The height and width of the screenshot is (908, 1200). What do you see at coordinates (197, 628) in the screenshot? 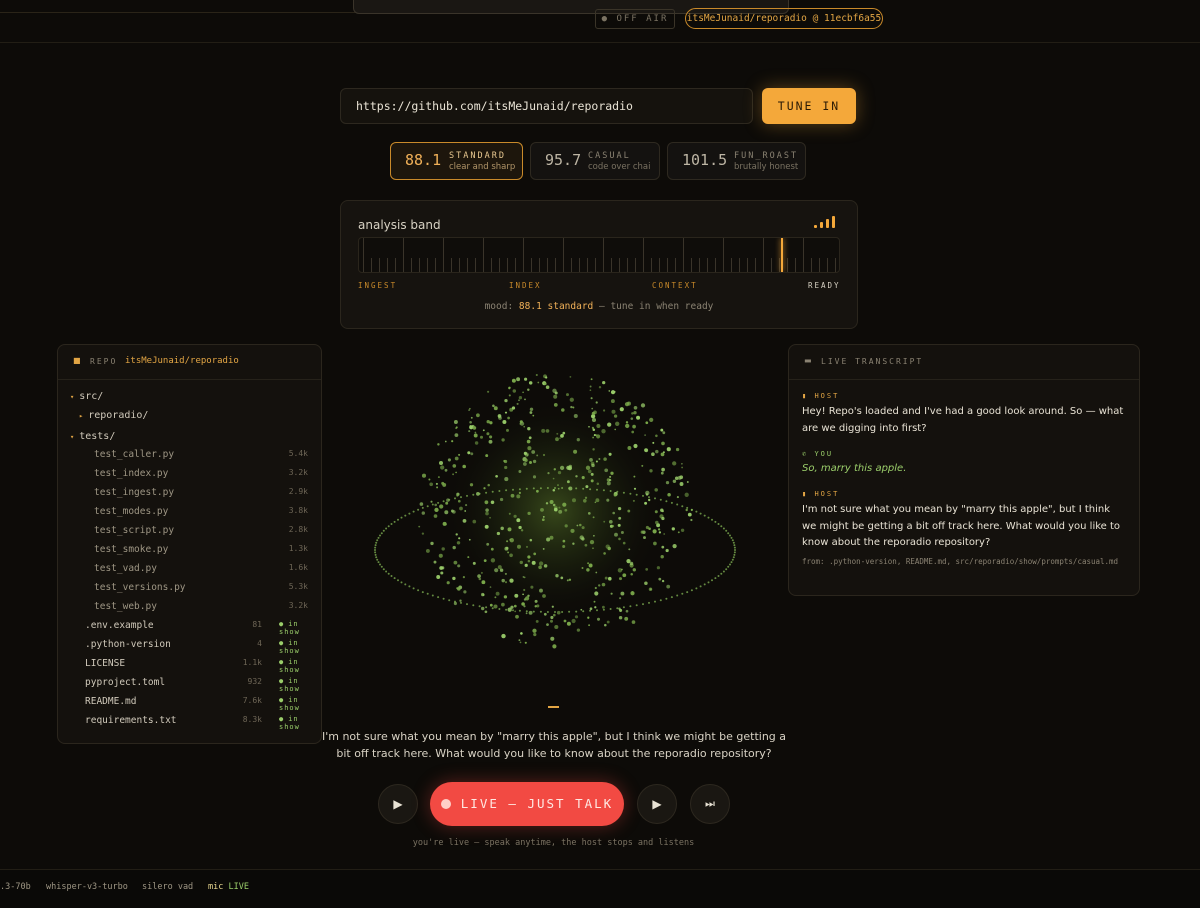
I see `tree-root-file: .env.example 81 ● in show` at bounding box center [197, 628].